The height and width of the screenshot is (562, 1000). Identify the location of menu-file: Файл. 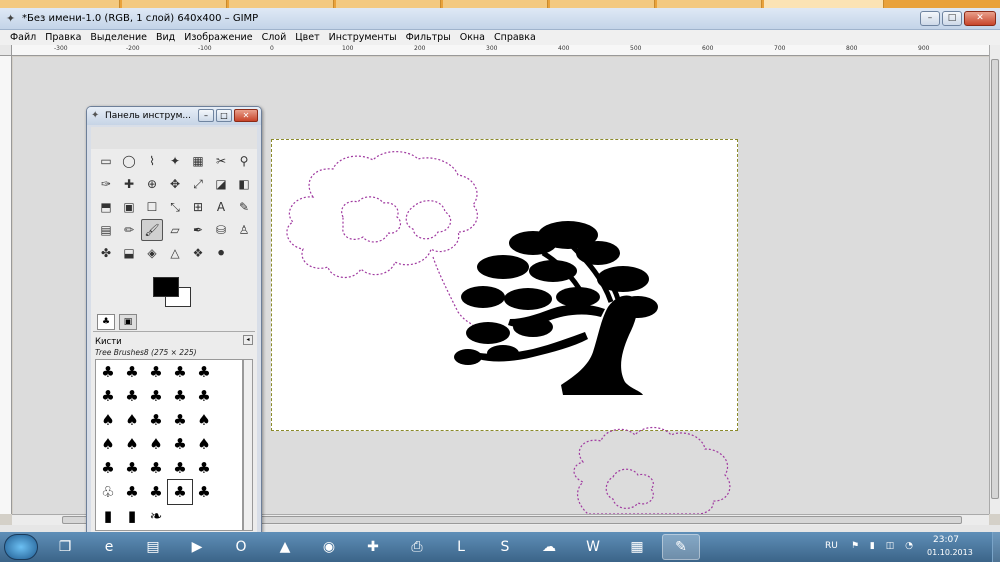
(23, 37).